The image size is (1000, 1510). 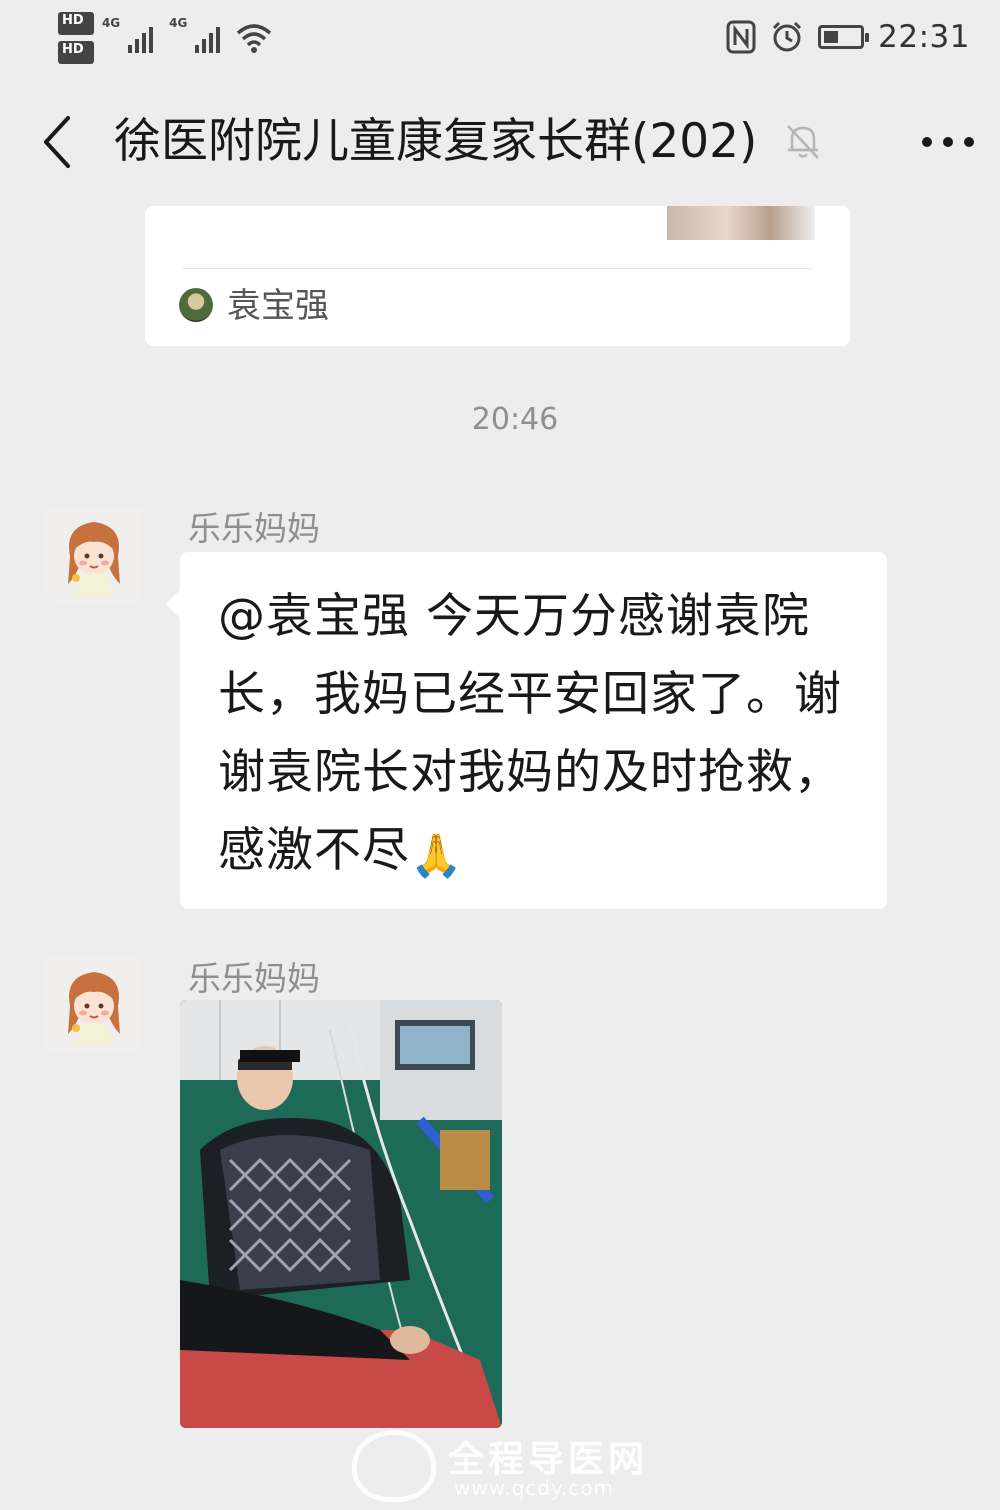 What do you see at coordinates (394, 1466) in the screenshot?
I see `watermark-logo-icon` at bounding box center [394, 1466].